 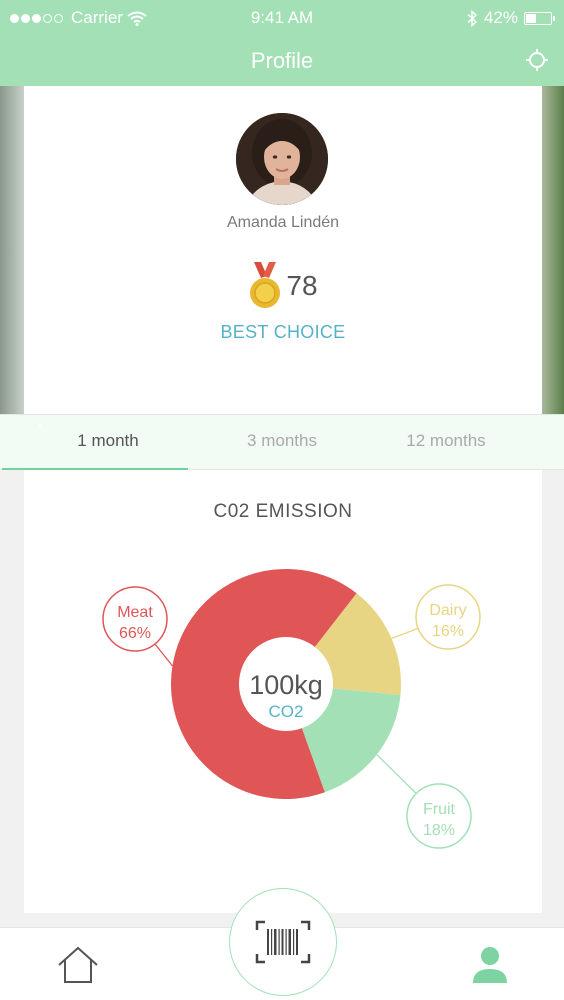 I want to click on callout-line-meat, so click(x=163, y=655).